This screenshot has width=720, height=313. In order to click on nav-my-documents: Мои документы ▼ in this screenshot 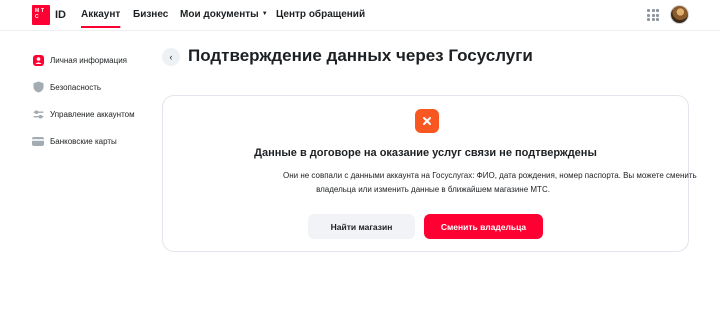, I will do `click(224, 14)`.